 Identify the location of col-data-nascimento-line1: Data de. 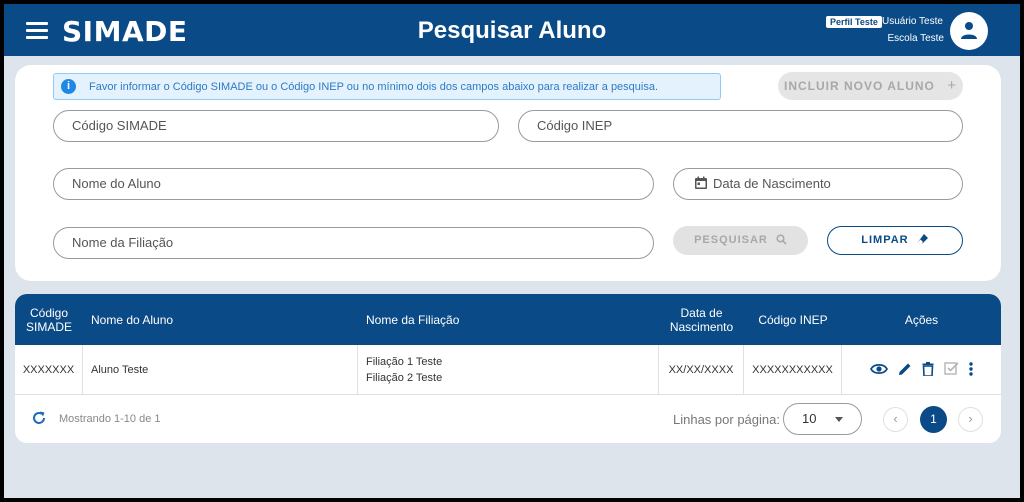
(701, 312).